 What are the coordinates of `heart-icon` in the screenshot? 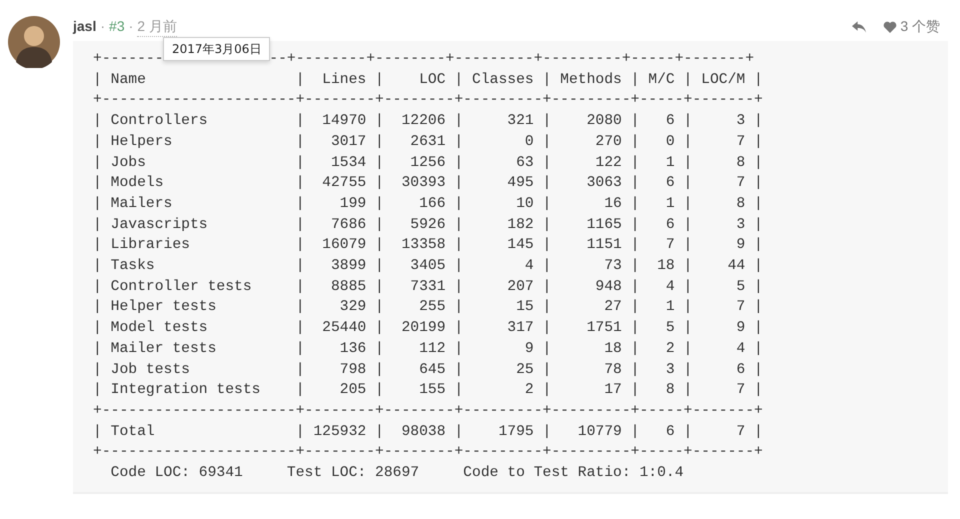 It's located at (890, 27).